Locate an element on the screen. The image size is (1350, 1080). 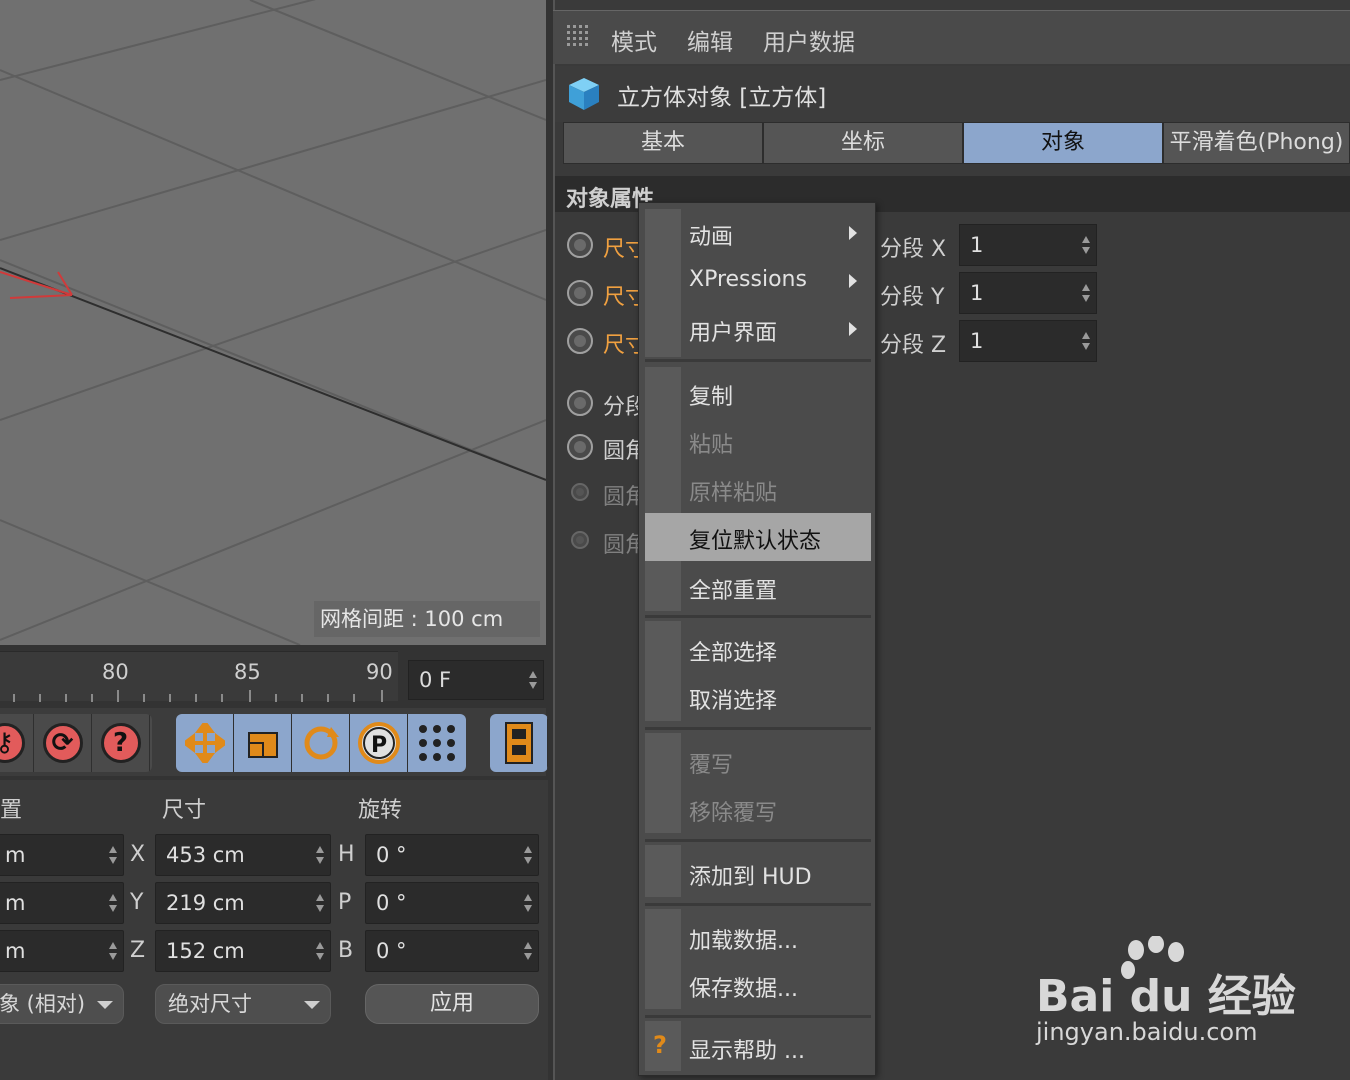
tab-coord: 坐标 is located at coordinates (863, 143).